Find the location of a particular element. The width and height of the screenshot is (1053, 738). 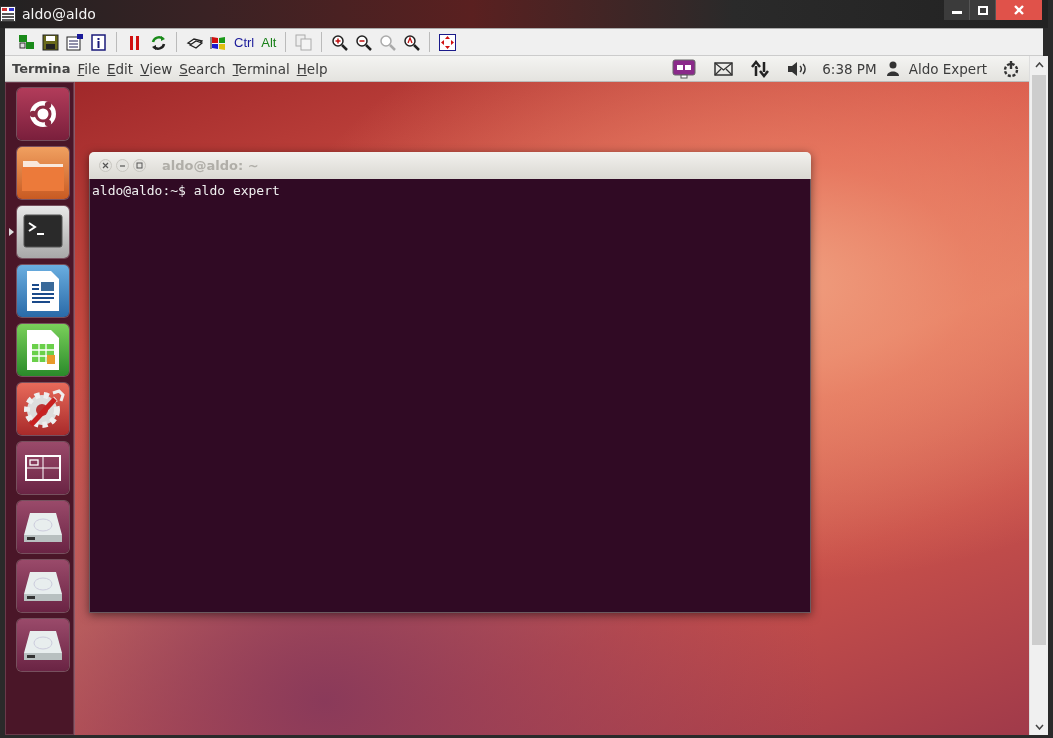

volume-icon is located at coordinates (797, 68).